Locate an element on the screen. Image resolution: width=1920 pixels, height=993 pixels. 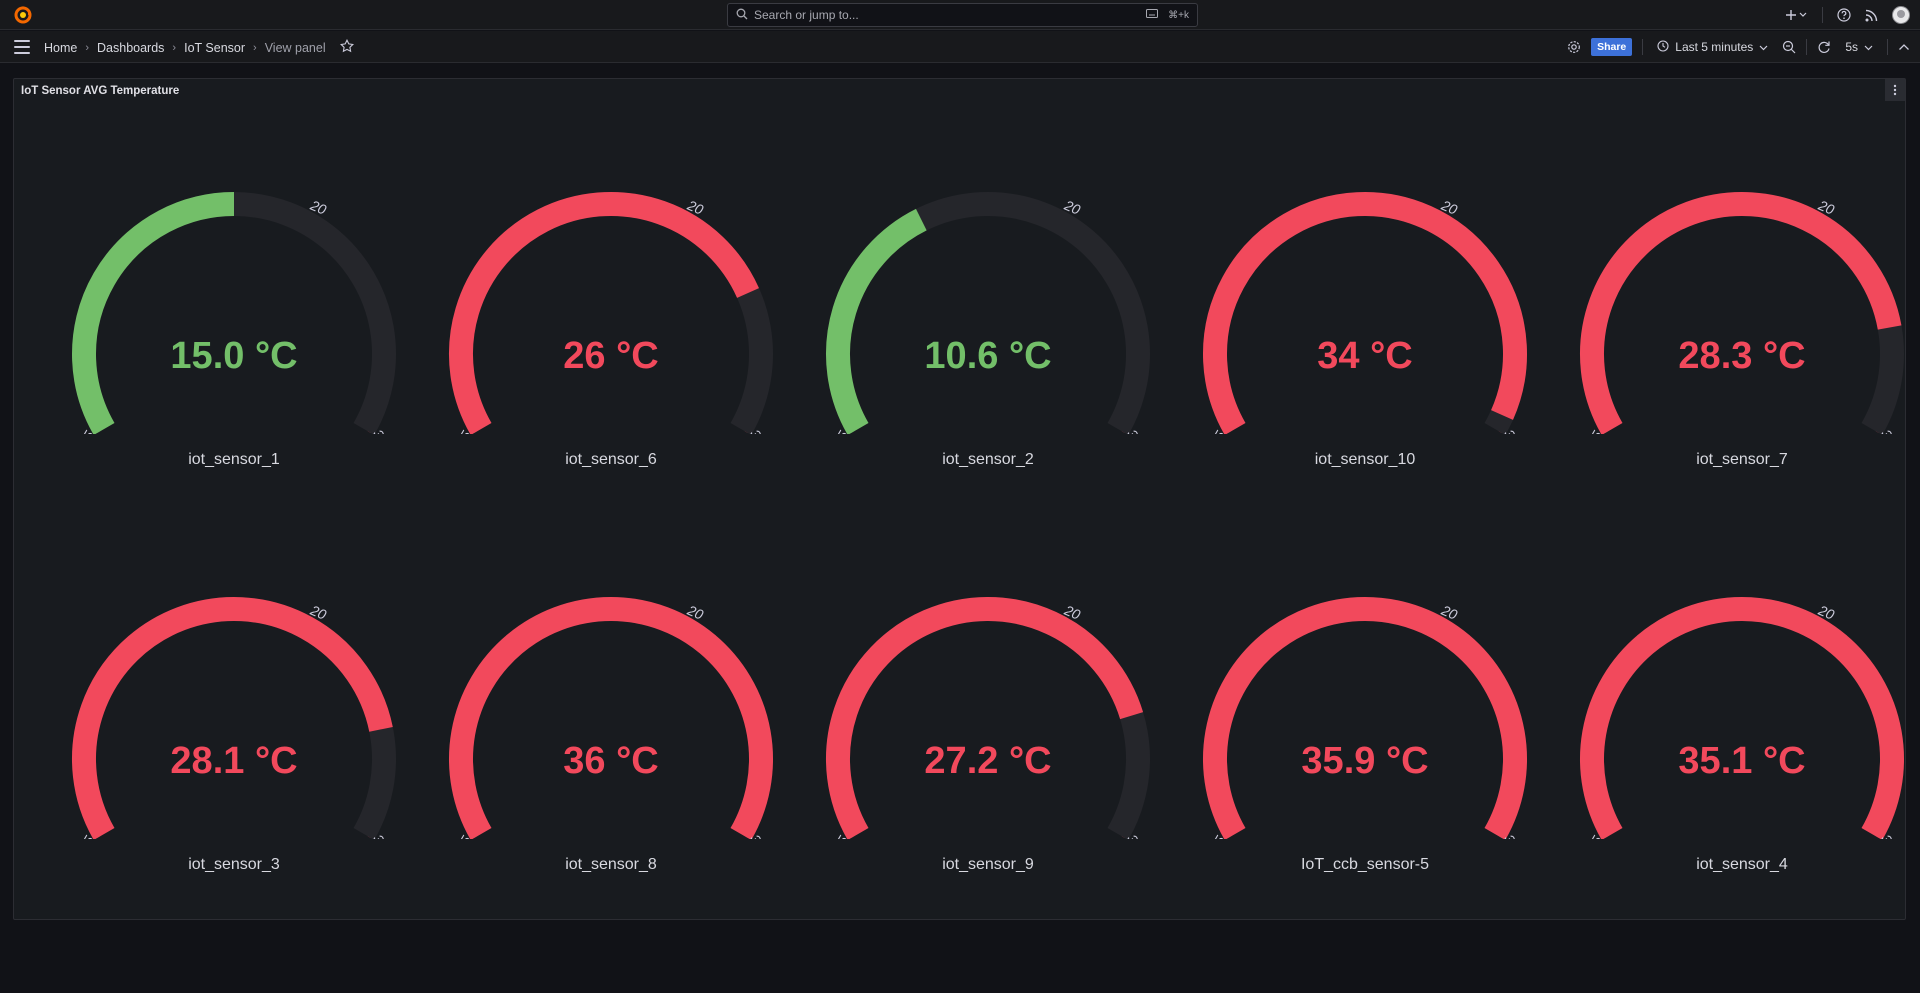
gauge-value: 36 °C is located at coordinates (610, 761).